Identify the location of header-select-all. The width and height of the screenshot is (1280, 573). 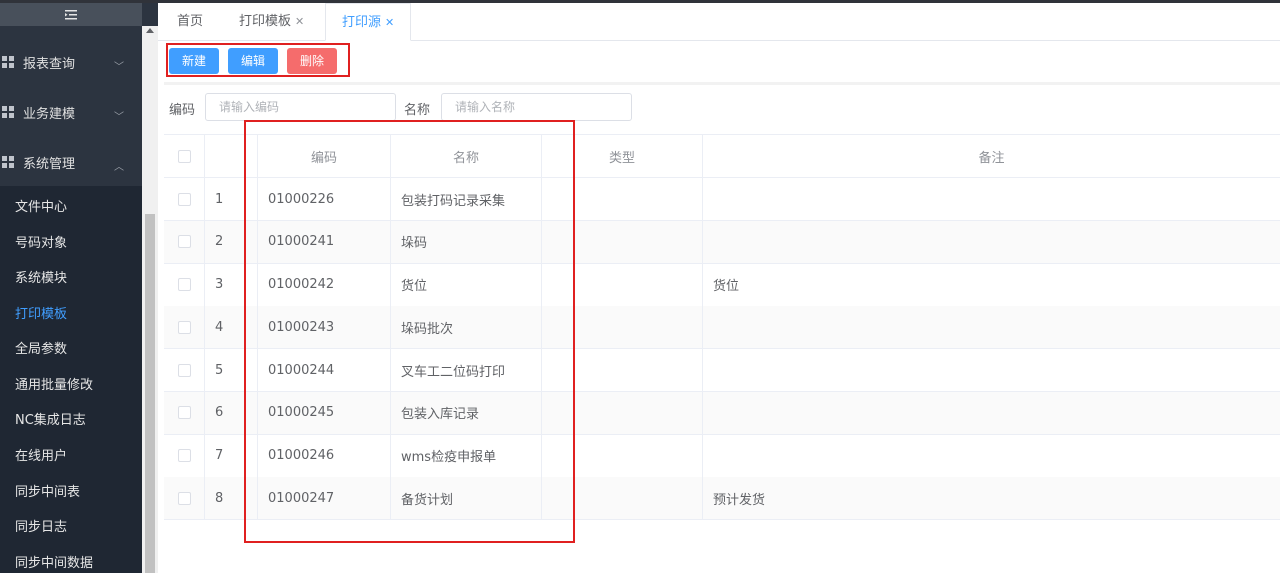
(184, 156).